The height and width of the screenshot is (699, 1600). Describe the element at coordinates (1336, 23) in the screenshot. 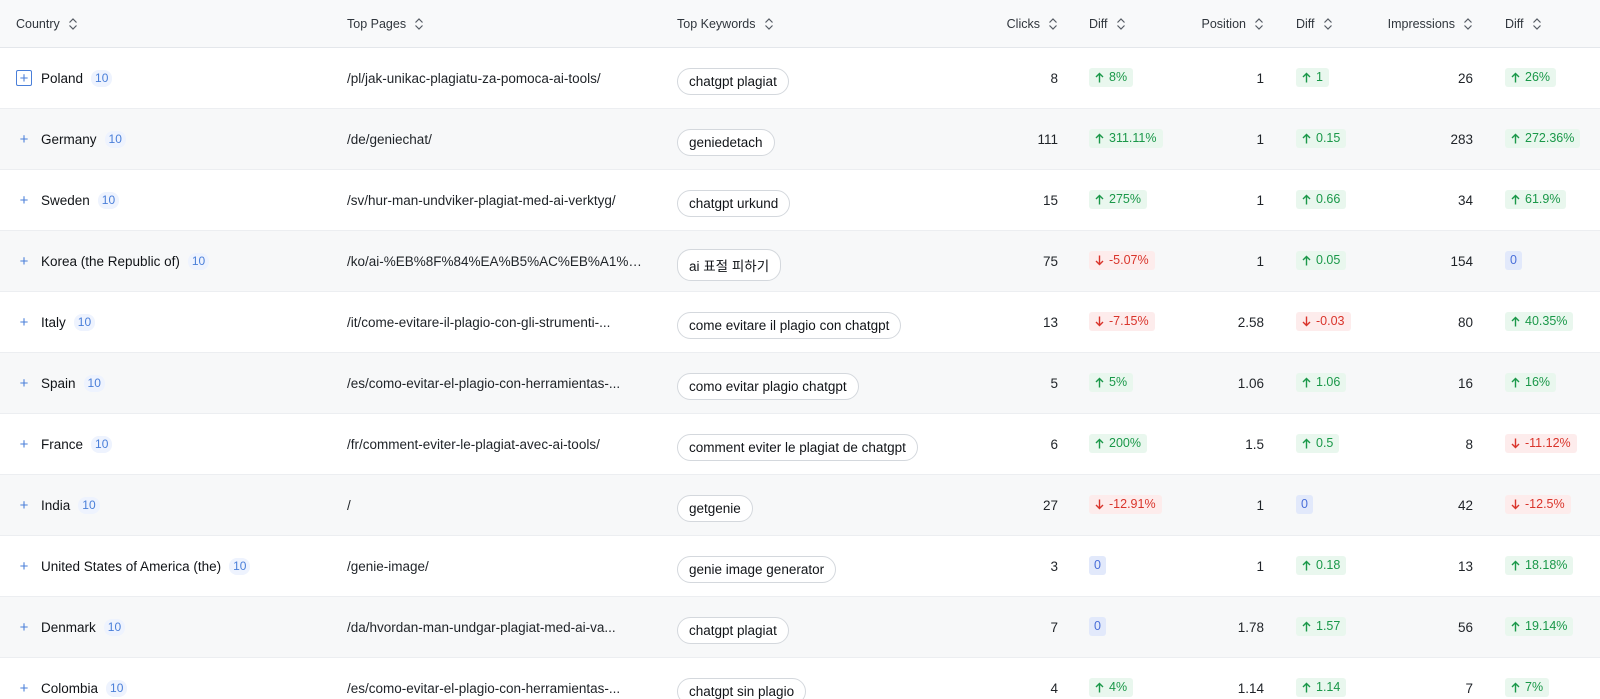

I see `column-header-position-diff: Diff` at that location.